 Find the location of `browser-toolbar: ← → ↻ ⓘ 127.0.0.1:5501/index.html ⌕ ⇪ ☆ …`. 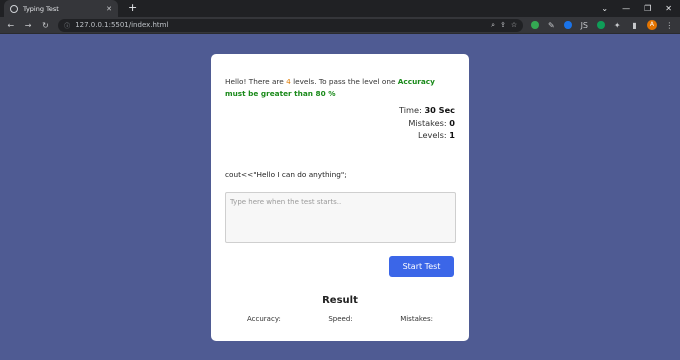

browser-toolbar: ← → ↻ ⓘ 127.0.0.1:5501/index.html ⌕ ⇪ ☆ … is located at coordinates (340, 25).